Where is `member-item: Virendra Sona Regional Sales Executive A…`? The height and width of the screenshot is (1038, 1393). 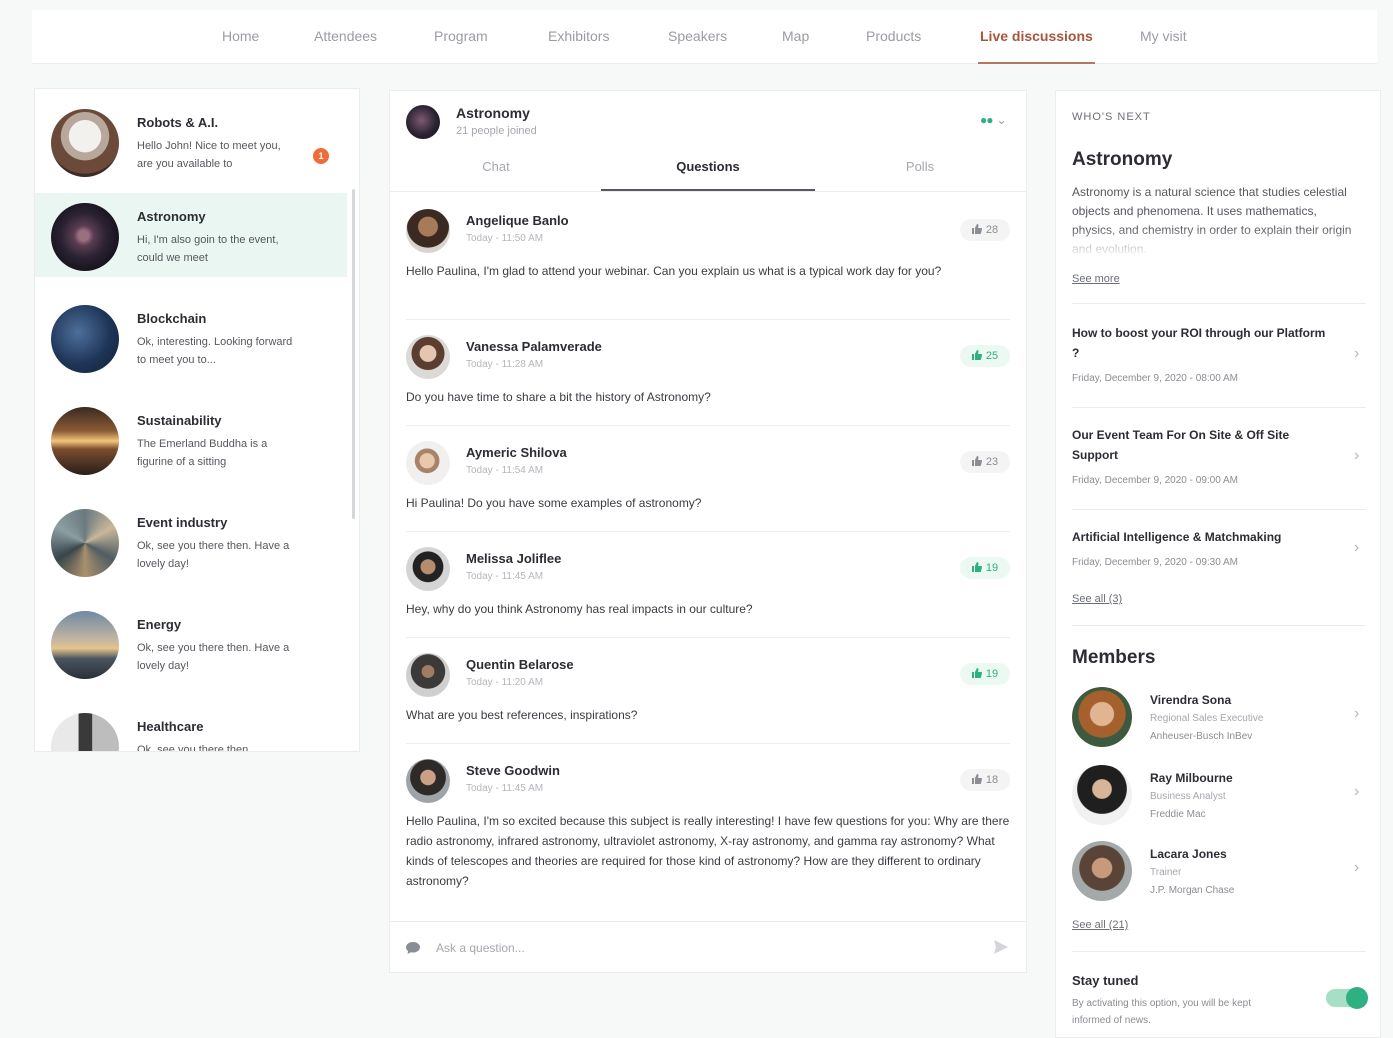
member-item: Virendra Sona Regional Sales Executive A… is located at coordinates (1219, 723).